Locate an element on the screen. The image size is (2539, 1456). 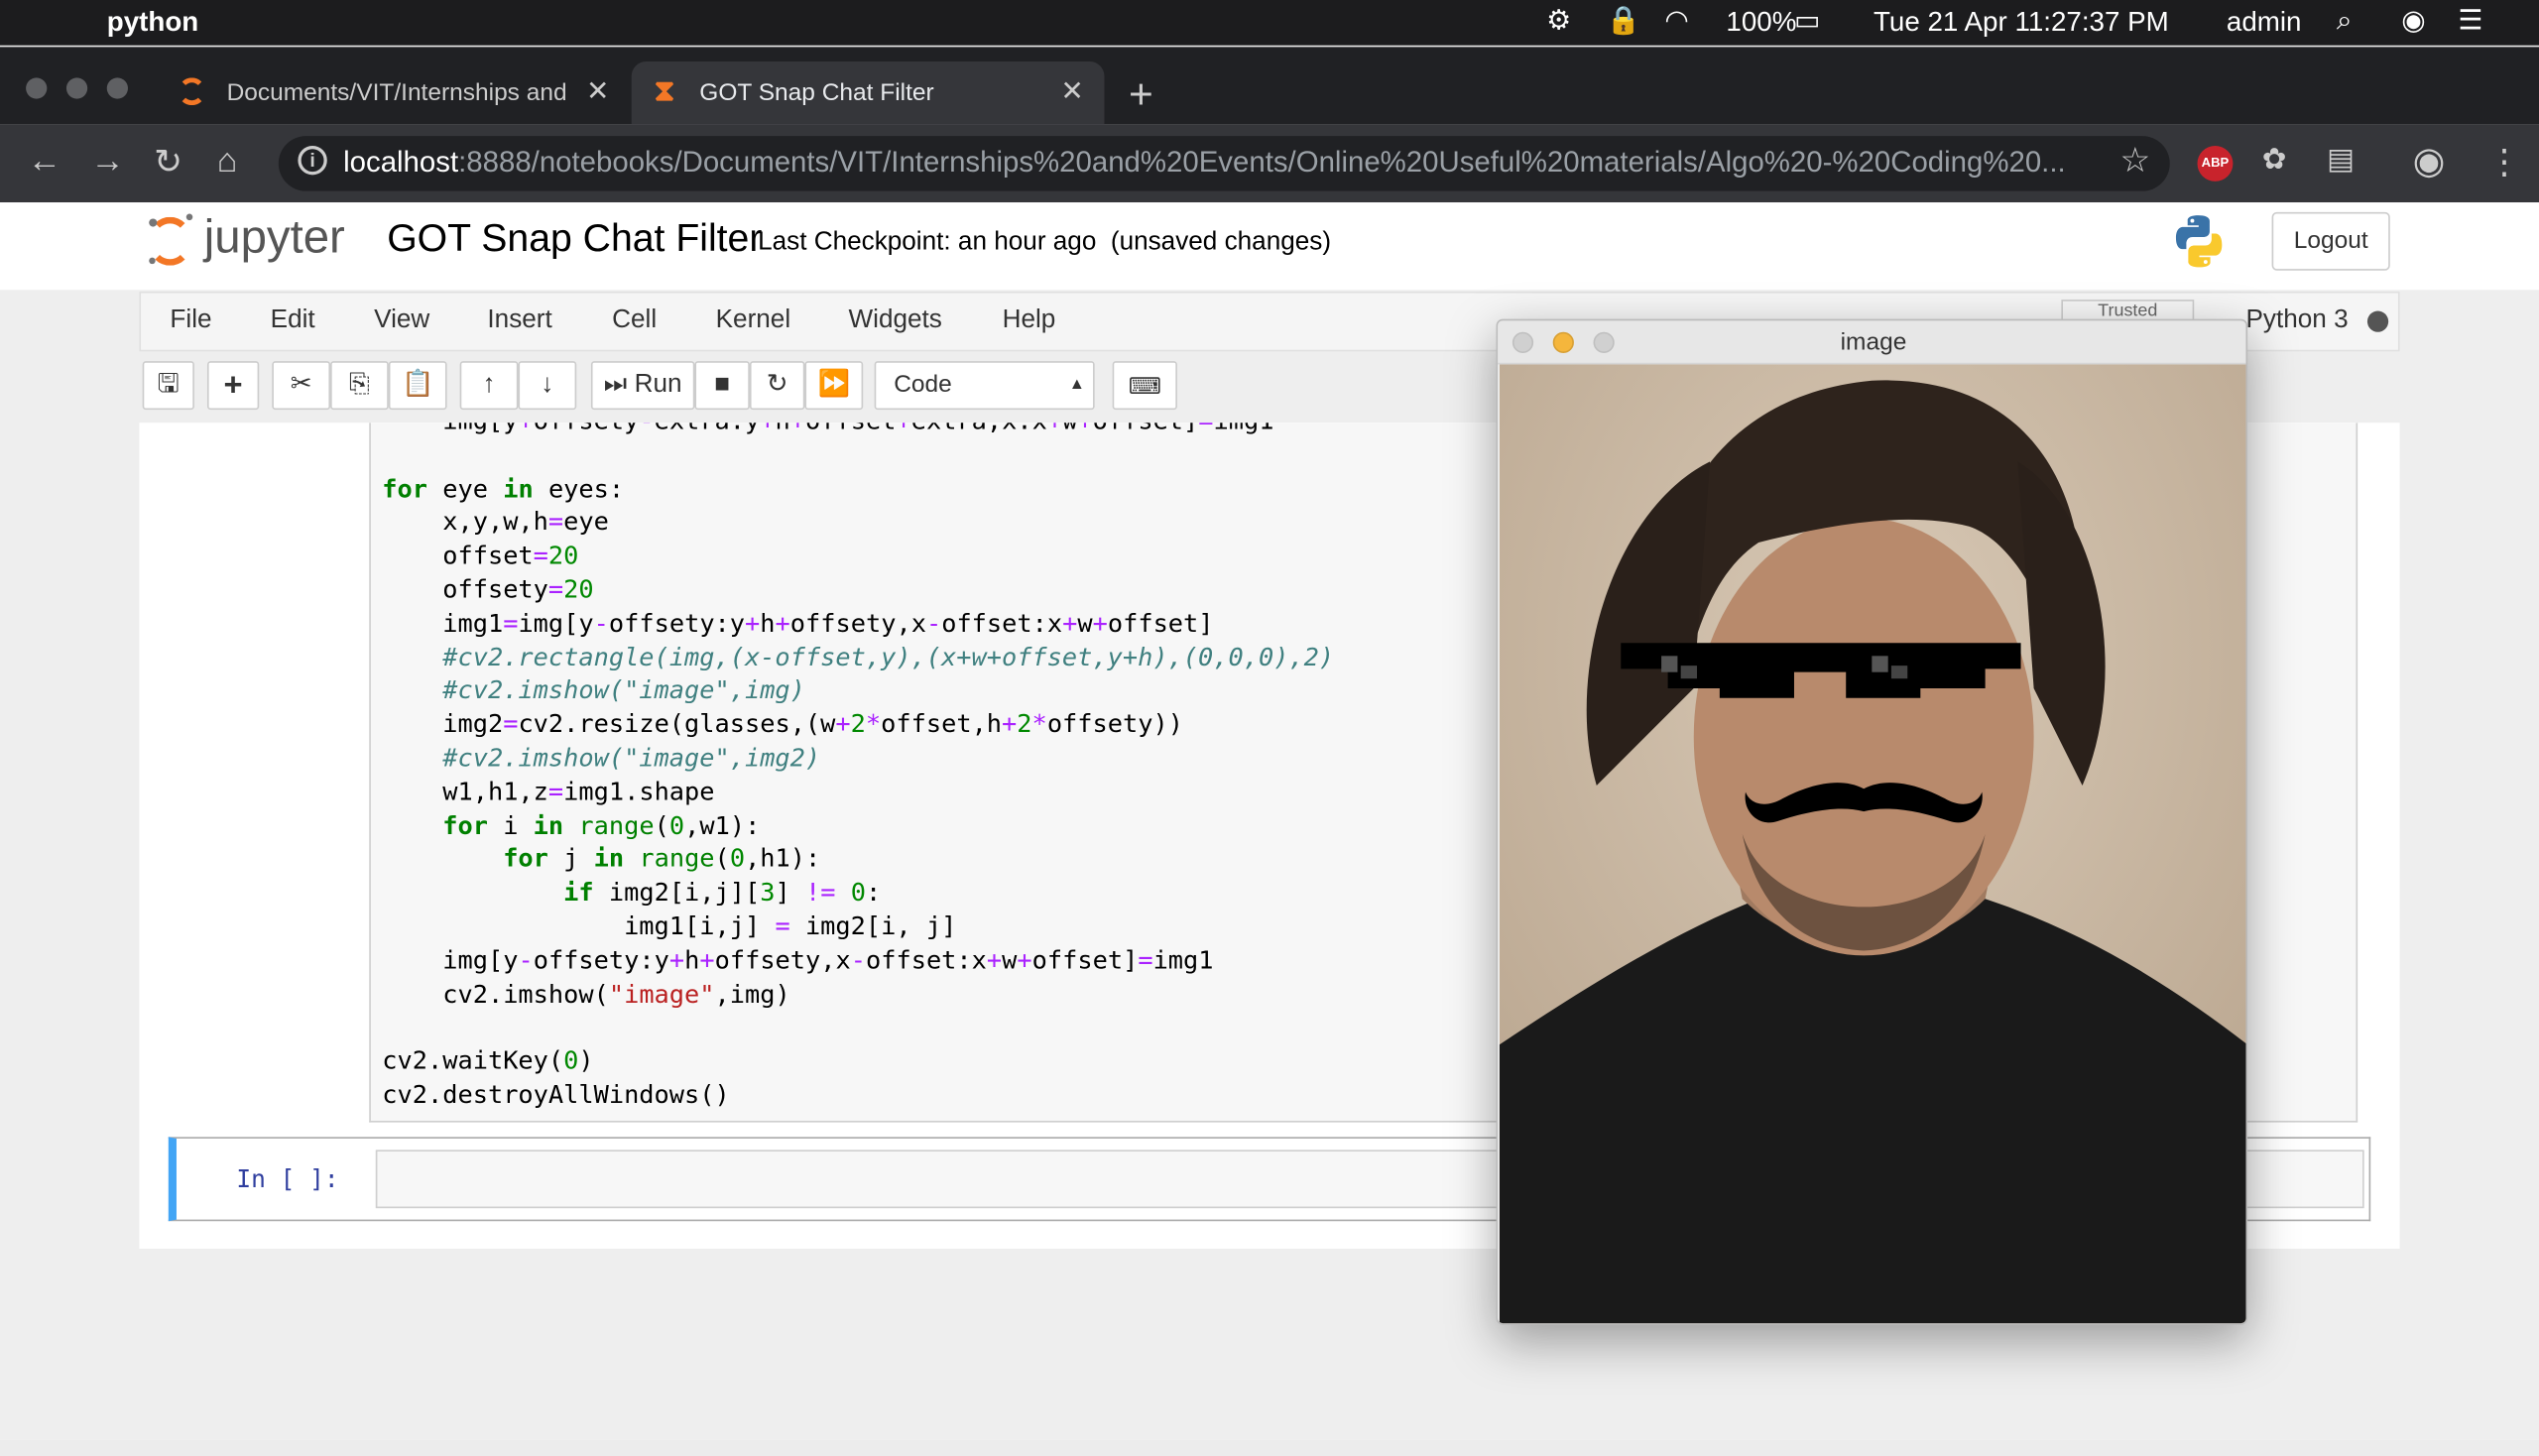
kernel-status-icon is located at coordinates (2377, 321).